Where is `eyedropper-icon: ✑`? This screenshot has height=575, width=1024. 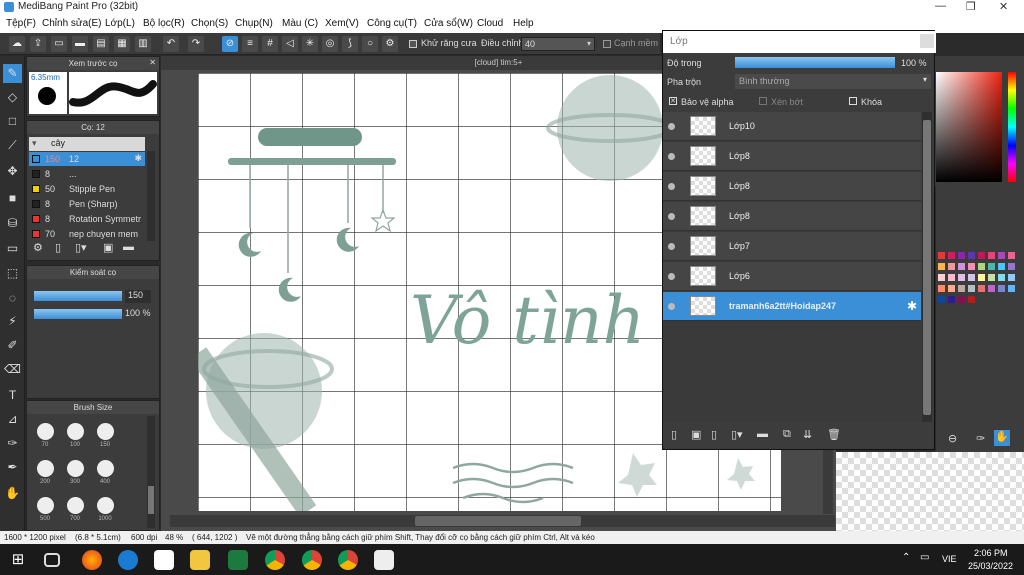
eyedropper-icon: ✑ is located at coordinates (980, 438).